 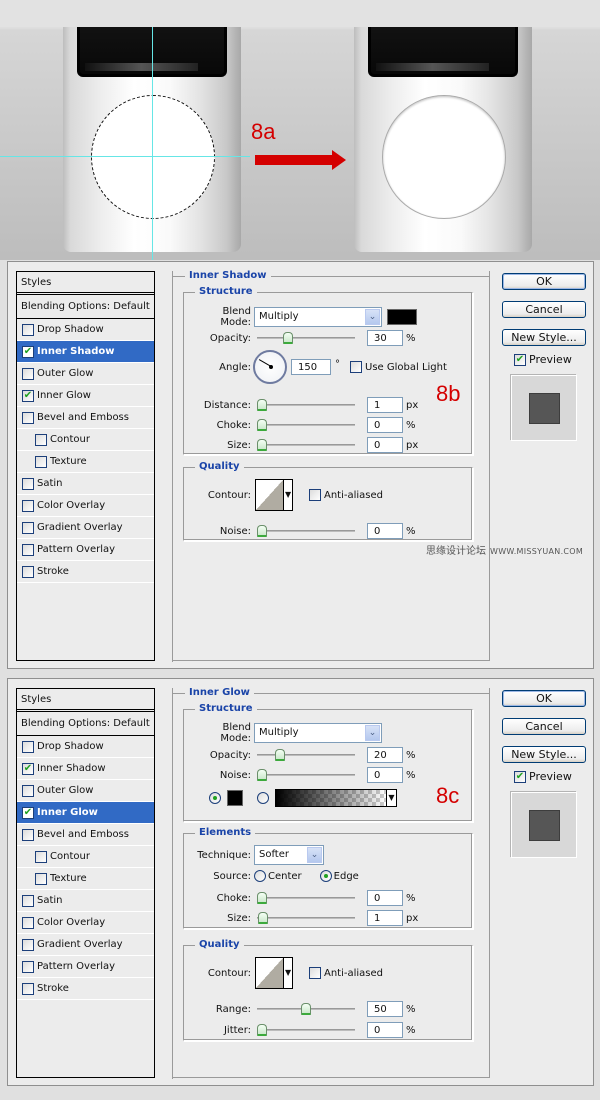 What do you see at coordinates (260, 876) in the screenshot?
I see `source-center-radio` at bounding box center [260, 876].